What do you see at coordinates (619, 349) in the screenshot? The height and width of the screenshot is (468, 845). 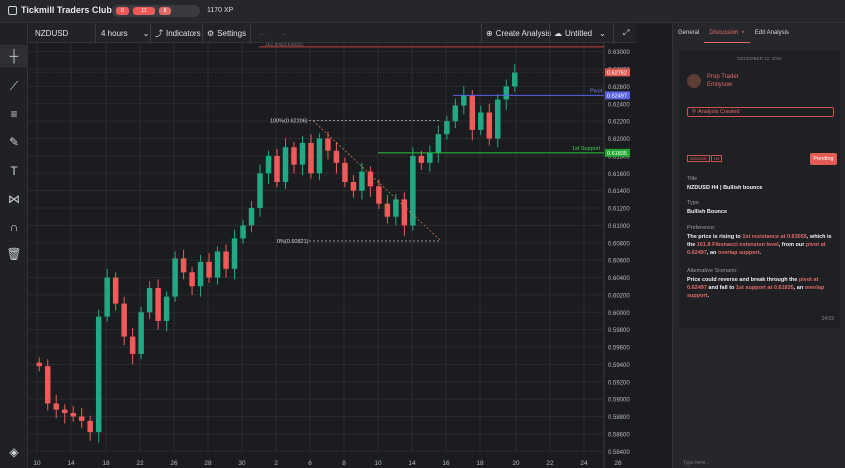 I see `y-tick-label: 0.59600` at bounding box center [619, 349].